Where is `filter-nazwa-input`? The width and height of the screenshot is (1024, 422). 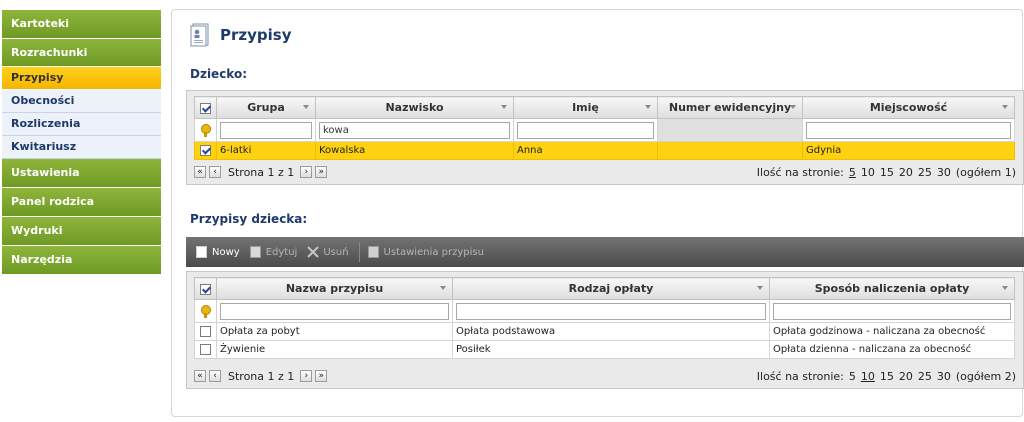
filter-nazwa-input is located at coordinates (334, 311).